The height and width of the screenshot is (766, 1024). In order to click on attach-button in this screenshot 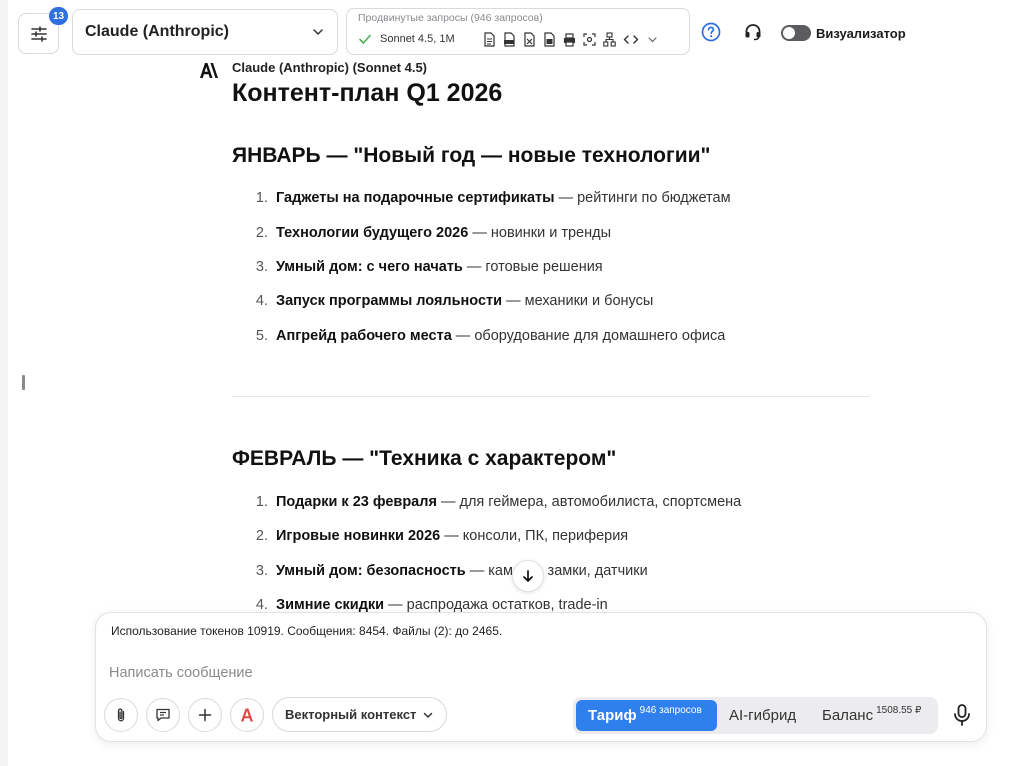, I will do `click(121, 715)`.